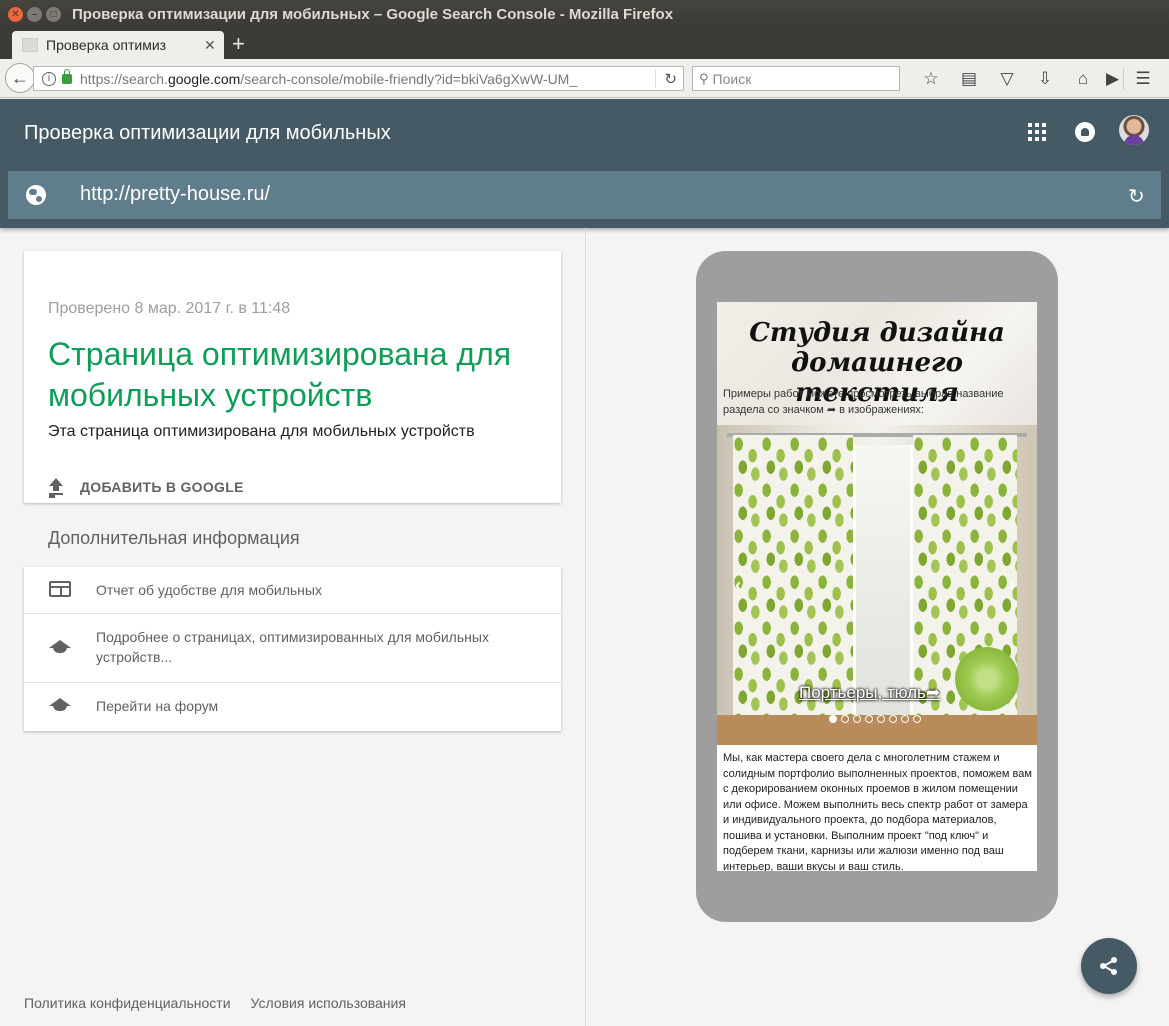  Describe the element at coordinates (328, 1003) in the screenshot. I see `terms-link: Условия использования` at that location.